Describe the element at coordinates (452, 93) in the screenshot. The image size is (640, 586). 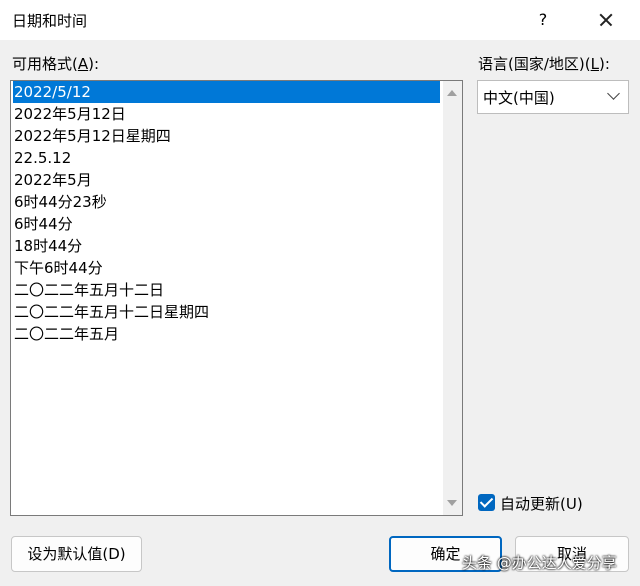
I see `scroll-up-icon` at that location.